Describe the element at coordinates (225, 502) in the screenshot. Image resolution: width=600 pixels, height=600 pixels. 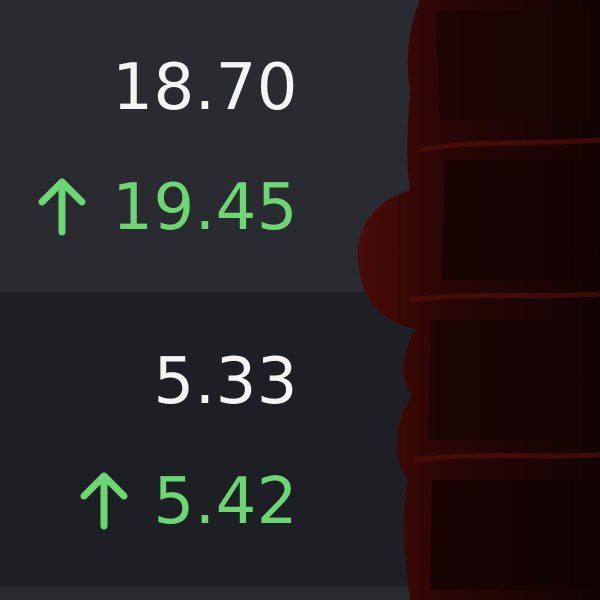
I see `target-value: 5.42` at that location.